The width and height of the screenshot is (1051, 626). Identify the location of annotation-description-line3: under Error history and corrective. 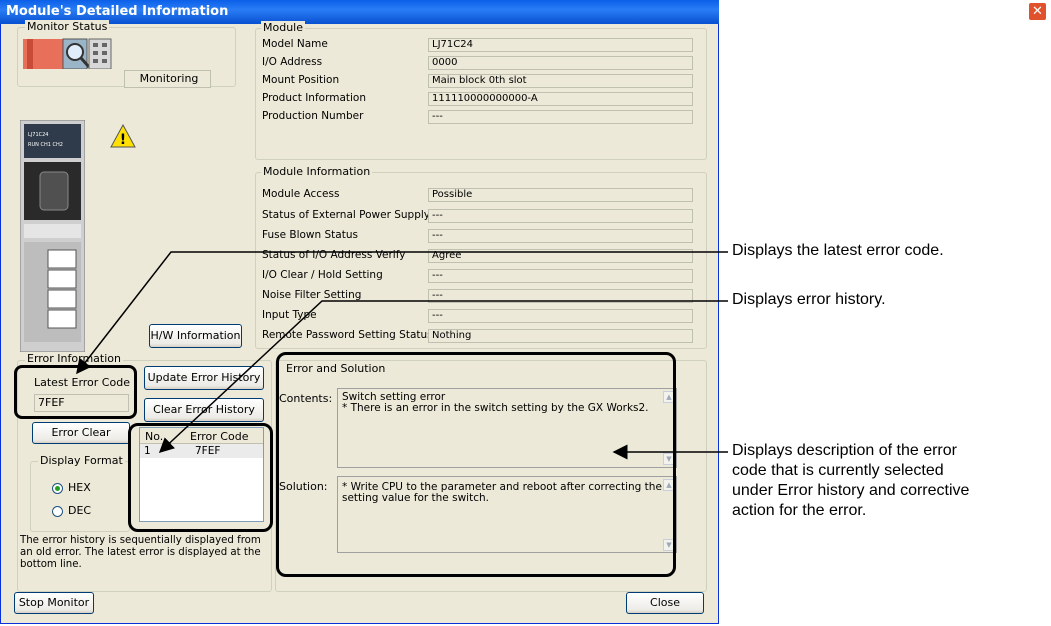
(851, 490).